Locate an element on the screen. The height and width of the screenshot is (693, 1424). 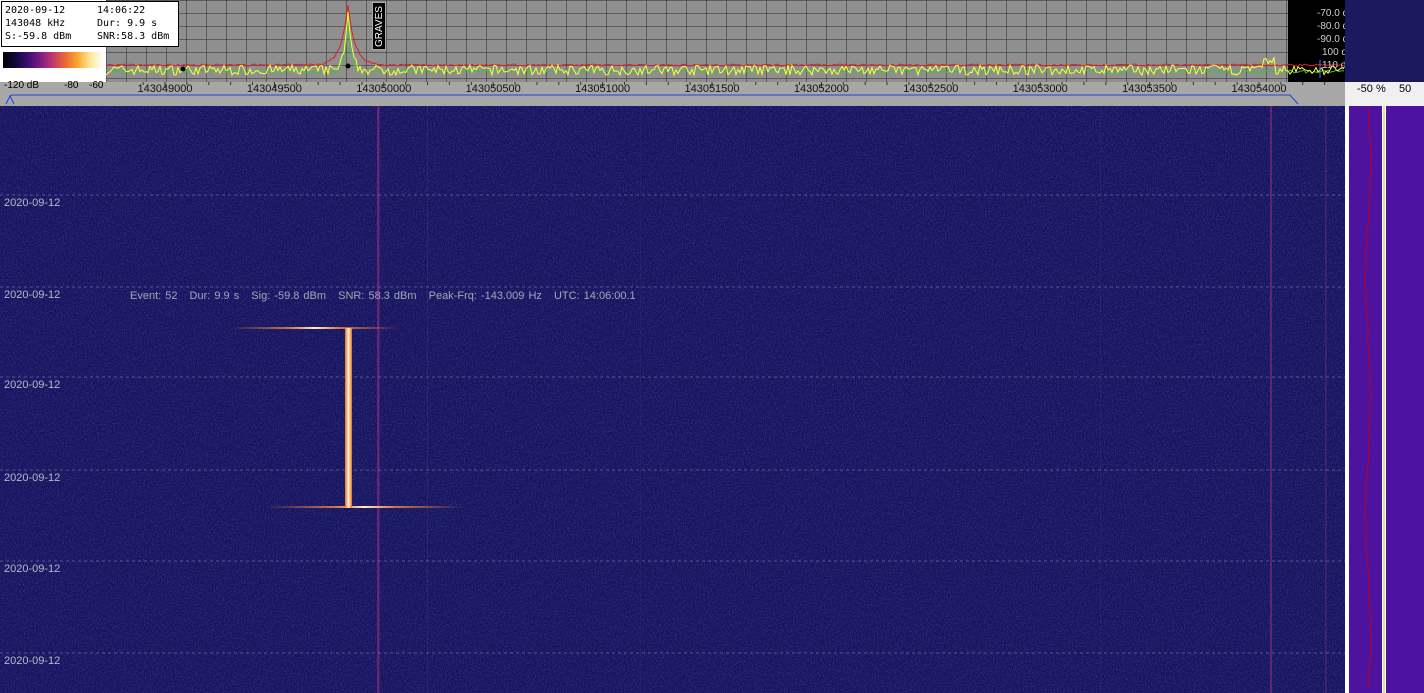
level-meter-graphic is located at coordinates (1386, 399).